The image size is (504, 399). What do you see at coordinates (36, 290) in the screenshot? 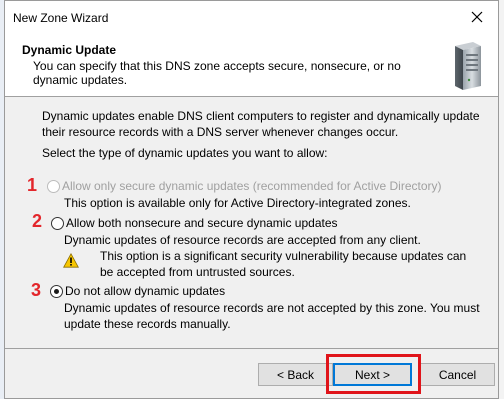
I see `marker-3: 3` at bounding box center [36, 290].